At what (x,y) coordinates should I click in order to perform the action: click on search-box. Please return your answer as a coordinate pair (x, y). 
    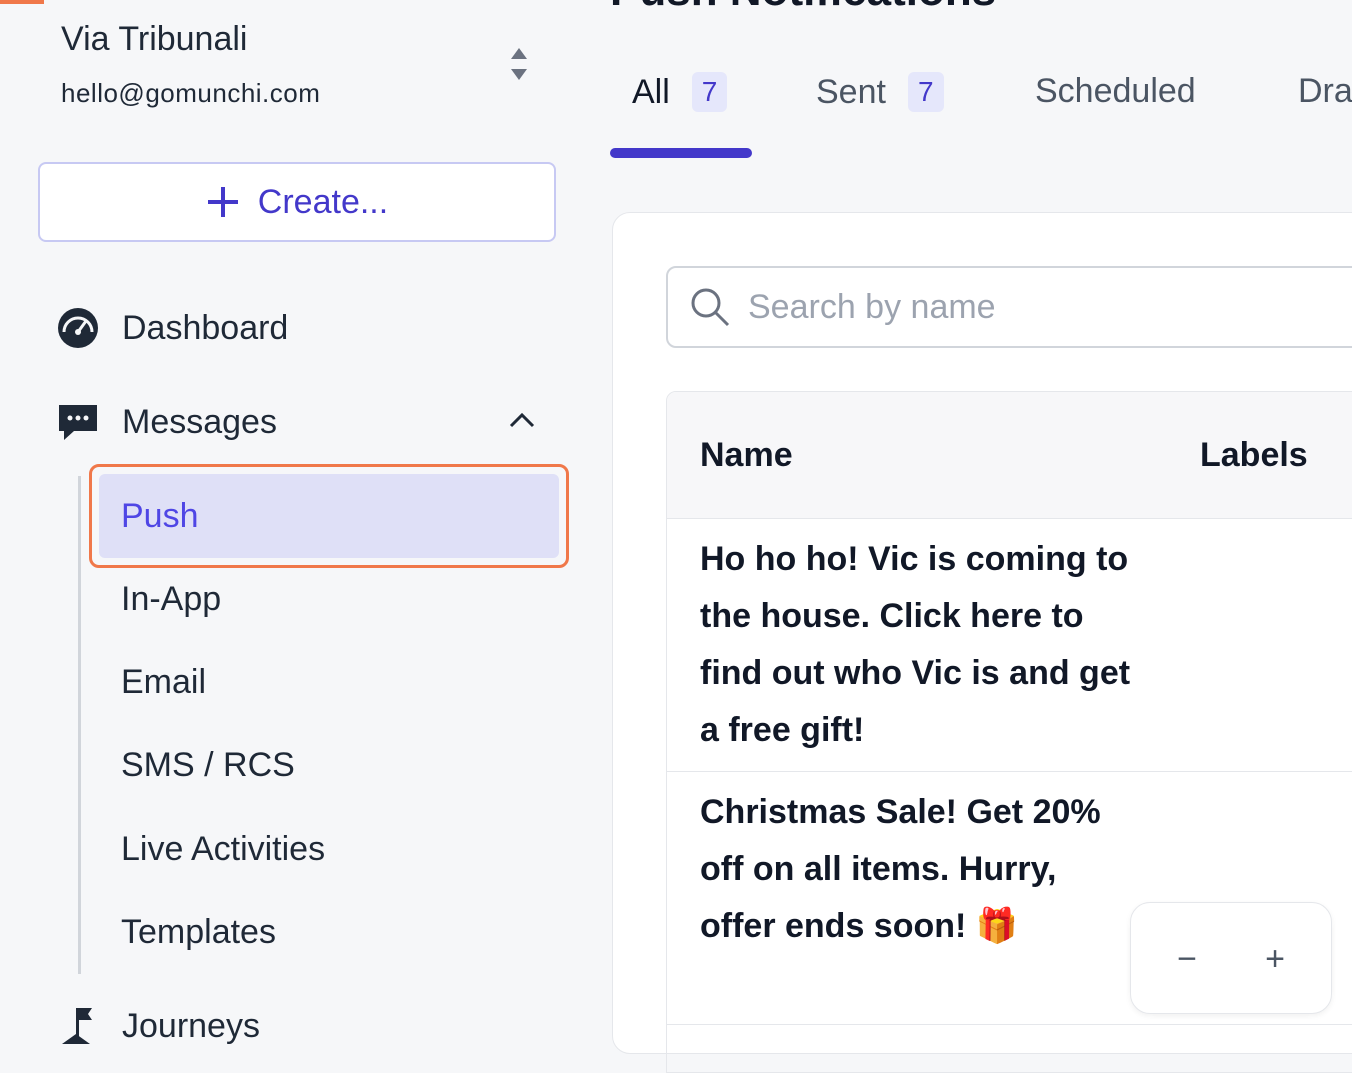
    Looking at the image, I should click on (1009, 307).